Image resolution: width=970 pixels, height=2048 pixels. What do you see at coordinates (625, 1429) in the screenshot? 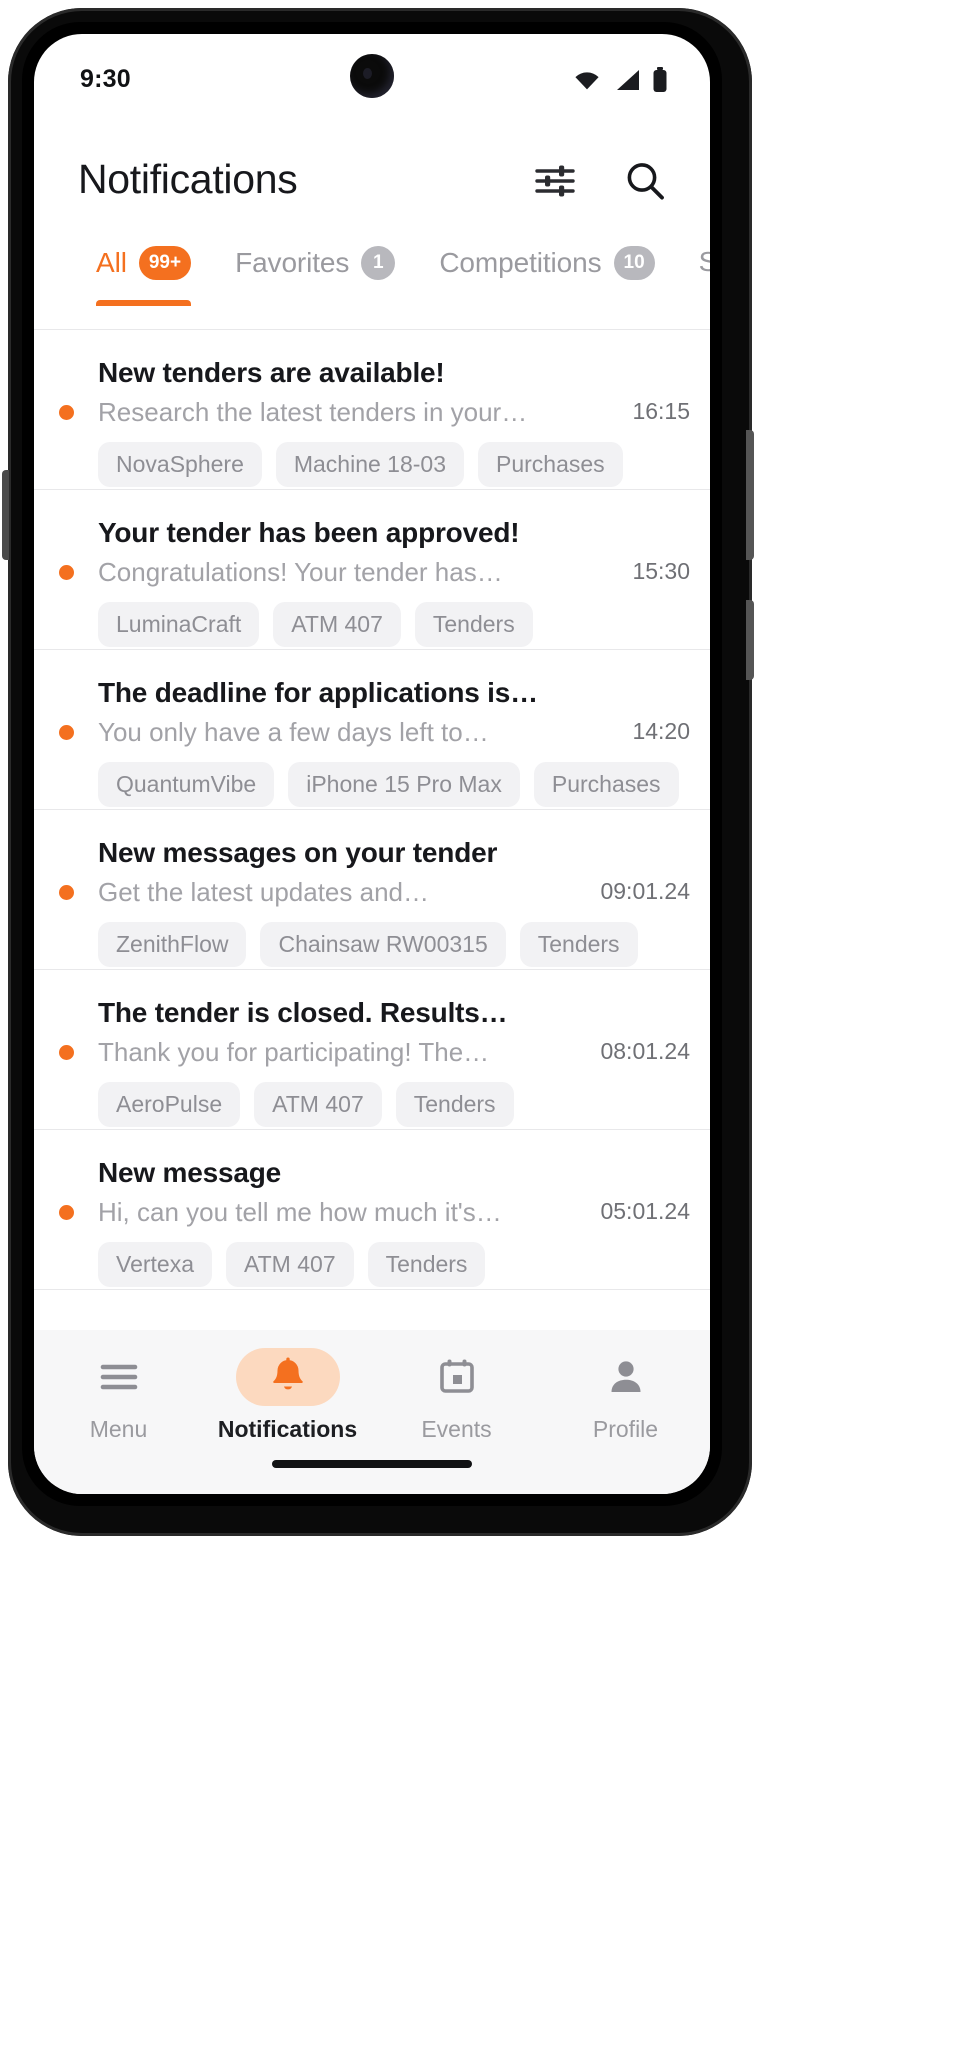
I see `nav-item-profile-label: Profile` at bounding box center [625, 1429].